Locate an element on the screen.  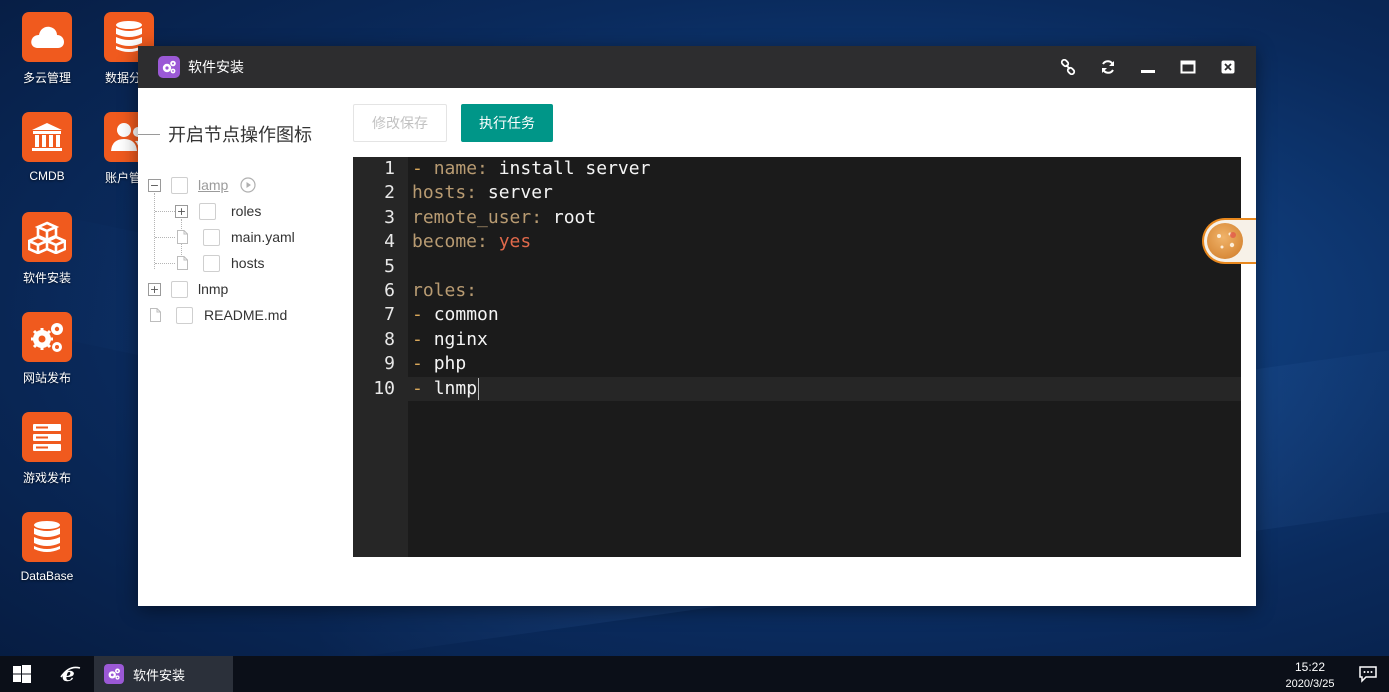
desktop-icon-software-install: 软件安装 is located at coordinates (47, 249).